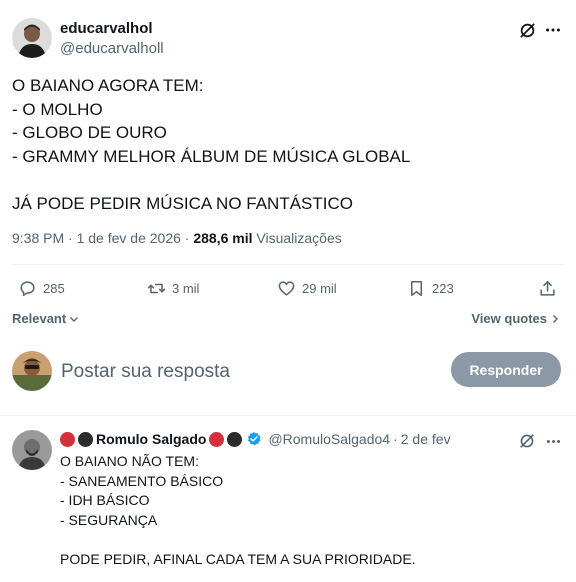  I want to click on post-time: 9:38 PM, so click(38, 238).